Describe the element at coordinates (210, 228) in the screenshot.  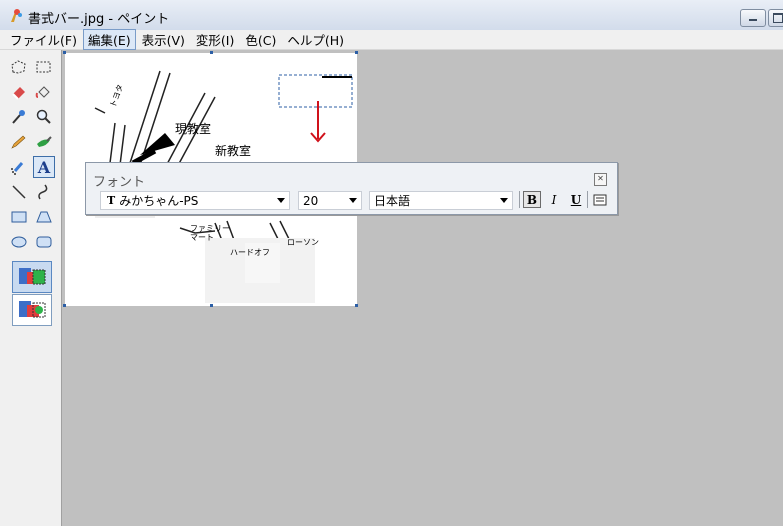
I see `map-label-familymart-1: ファミリー` at that location.